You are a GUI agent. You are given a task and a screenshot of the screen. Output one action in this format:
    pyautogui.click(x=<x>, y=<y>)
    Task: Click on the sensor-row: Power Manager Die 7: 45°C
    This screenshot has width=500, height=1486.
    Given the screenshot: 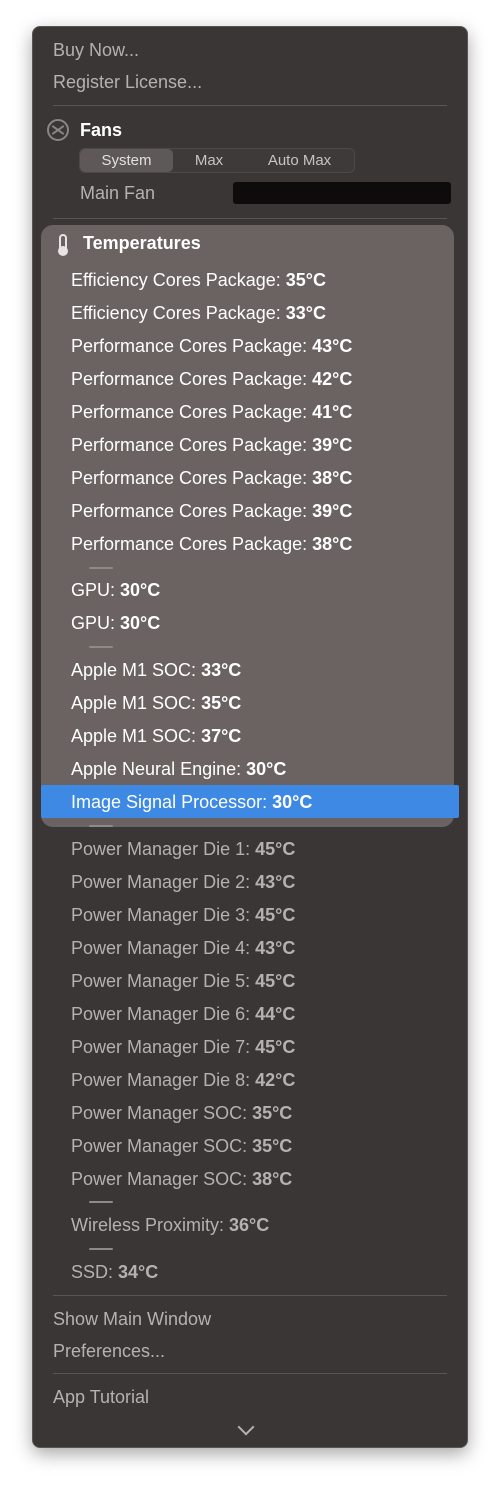 What is the action you would take?
    pyautogui.click(x=183, y=1047)
    